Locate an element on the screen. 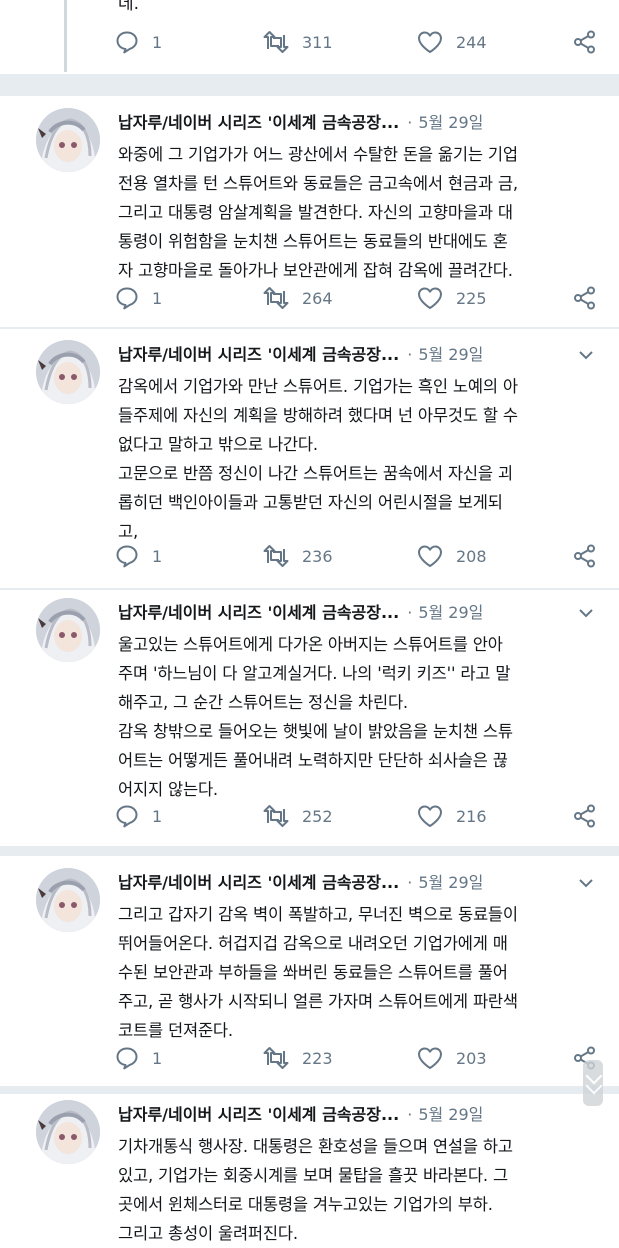 This screenshot has height=1248, width=619. tweet-text-line: 어지지 않는다. is located at coordinates (168, 789).